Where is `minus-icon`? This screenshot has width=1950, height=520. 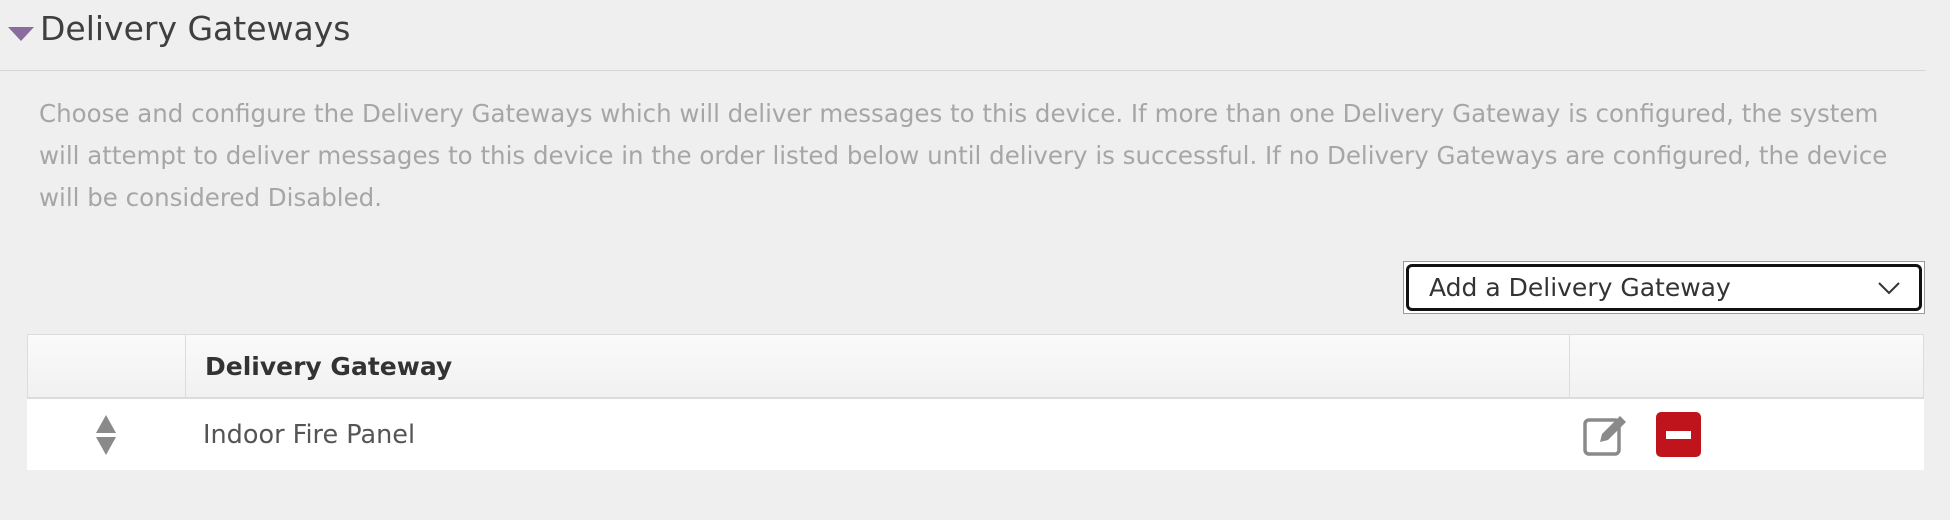 minus-icon is located at coordinates (1678, 434).